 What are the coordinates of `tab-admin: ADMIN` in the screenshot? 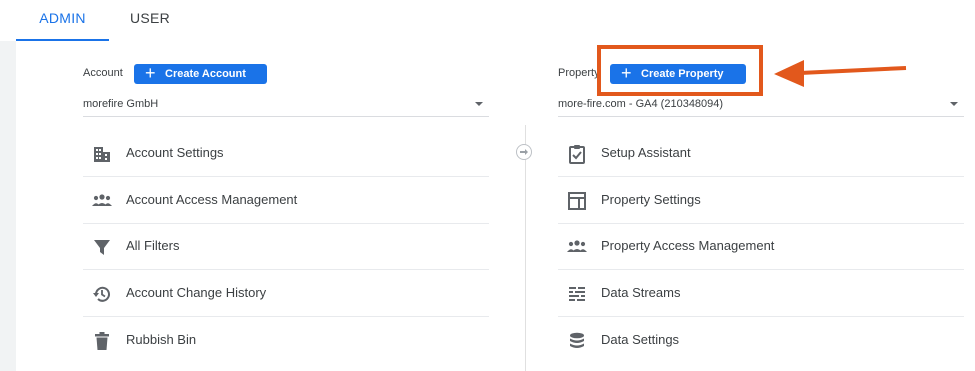 It's located at (62, 20).